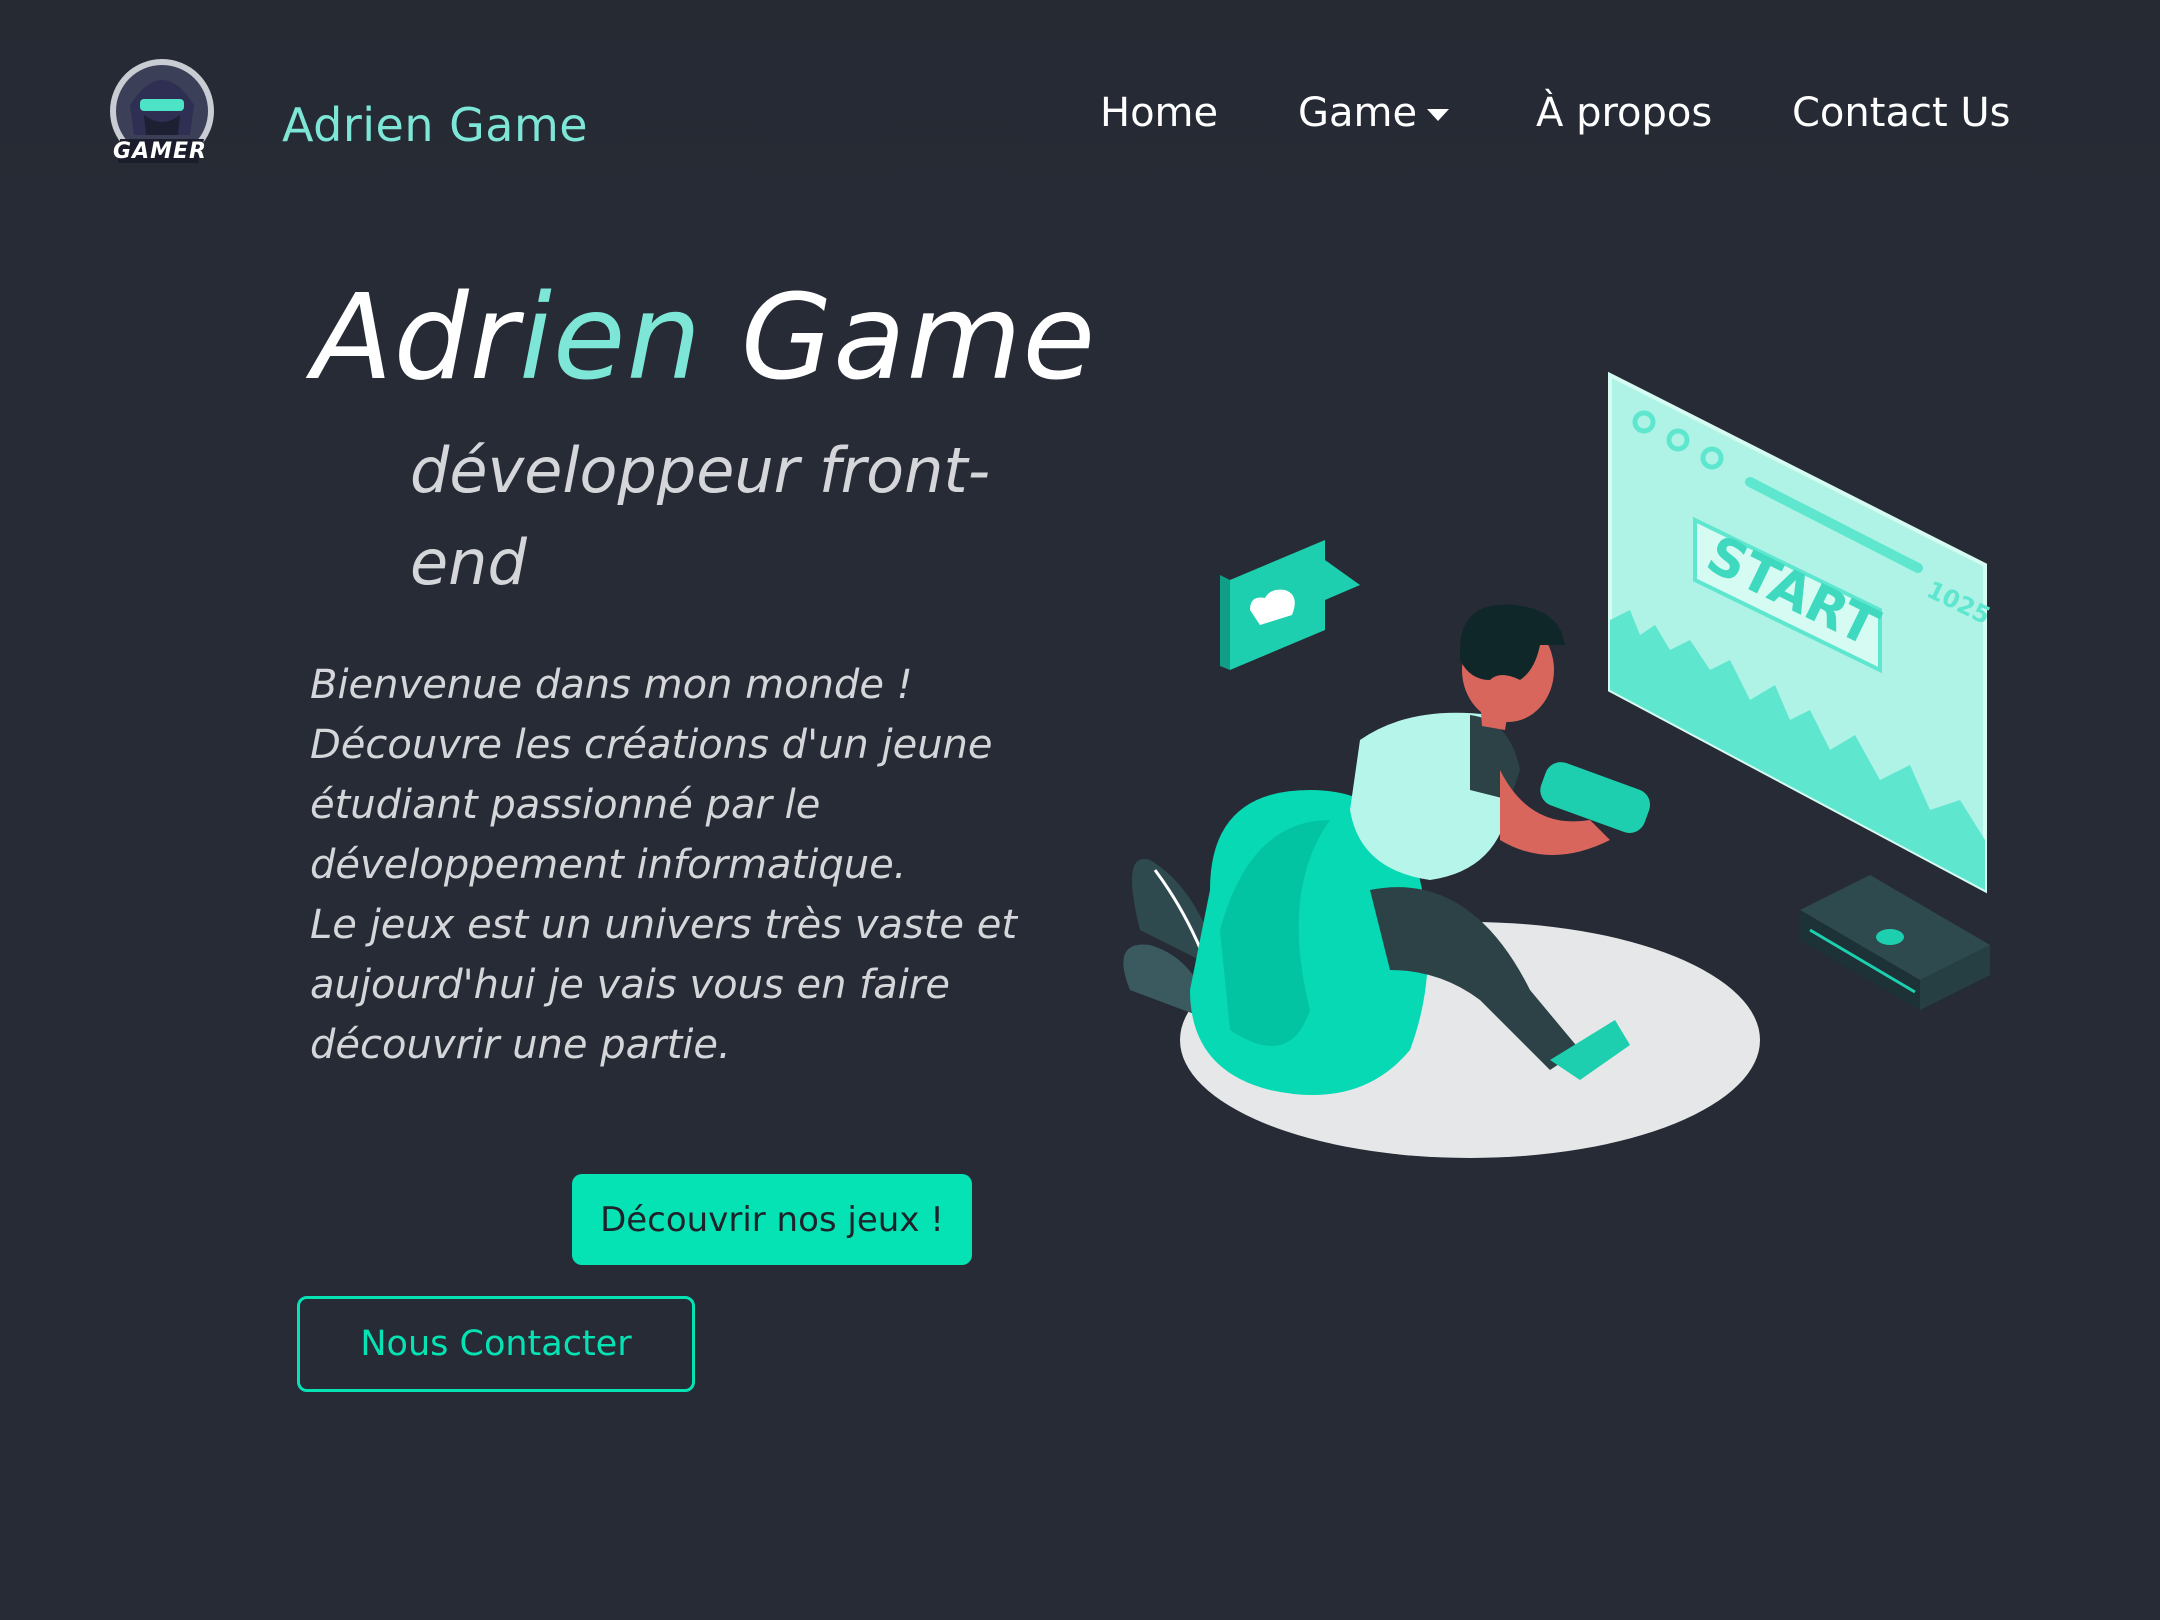 Image resolution: width=2160 pixels, height=1620 pixels. Describe the element at coordinates (565, 805) in the screenshot. I see `description-line: étudiant passionné par le` at that location.